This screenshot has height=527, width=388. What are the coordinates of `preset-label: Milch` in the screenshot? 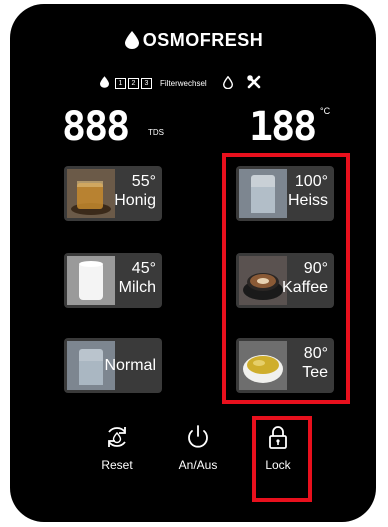 It's located at (137, 287).